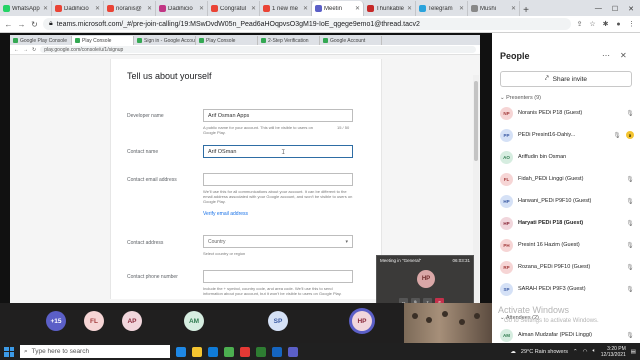 Image resolution: width=640 pixels, height=360 pixels. What do you see at coordinates (567, 223) in the screenshot?
I see `participant-row: HP Haryati PEDi P18 (Guest) 🎙︎` at bounding box center [567, 223].